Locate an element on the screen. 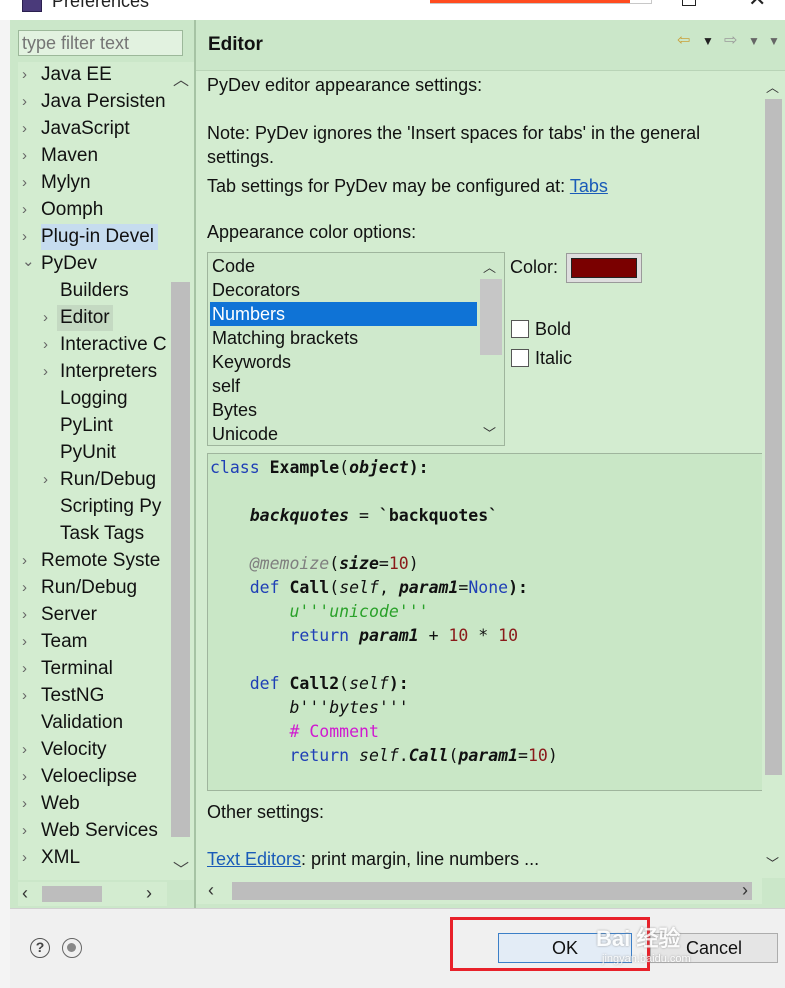  eclipse-app-icon is located at coordinates (32, 6).